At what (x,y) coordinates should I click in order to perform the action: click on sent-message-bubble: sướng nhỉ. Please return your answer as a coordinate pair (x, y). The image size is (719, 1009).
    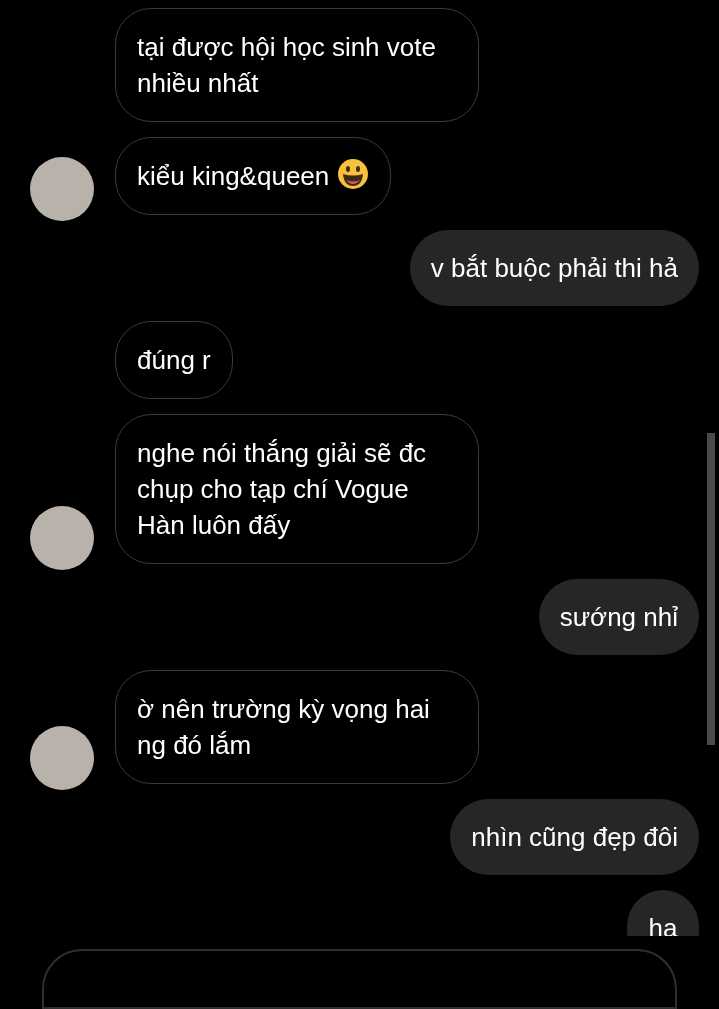
    Looking at the image, I should click on (618, 617).